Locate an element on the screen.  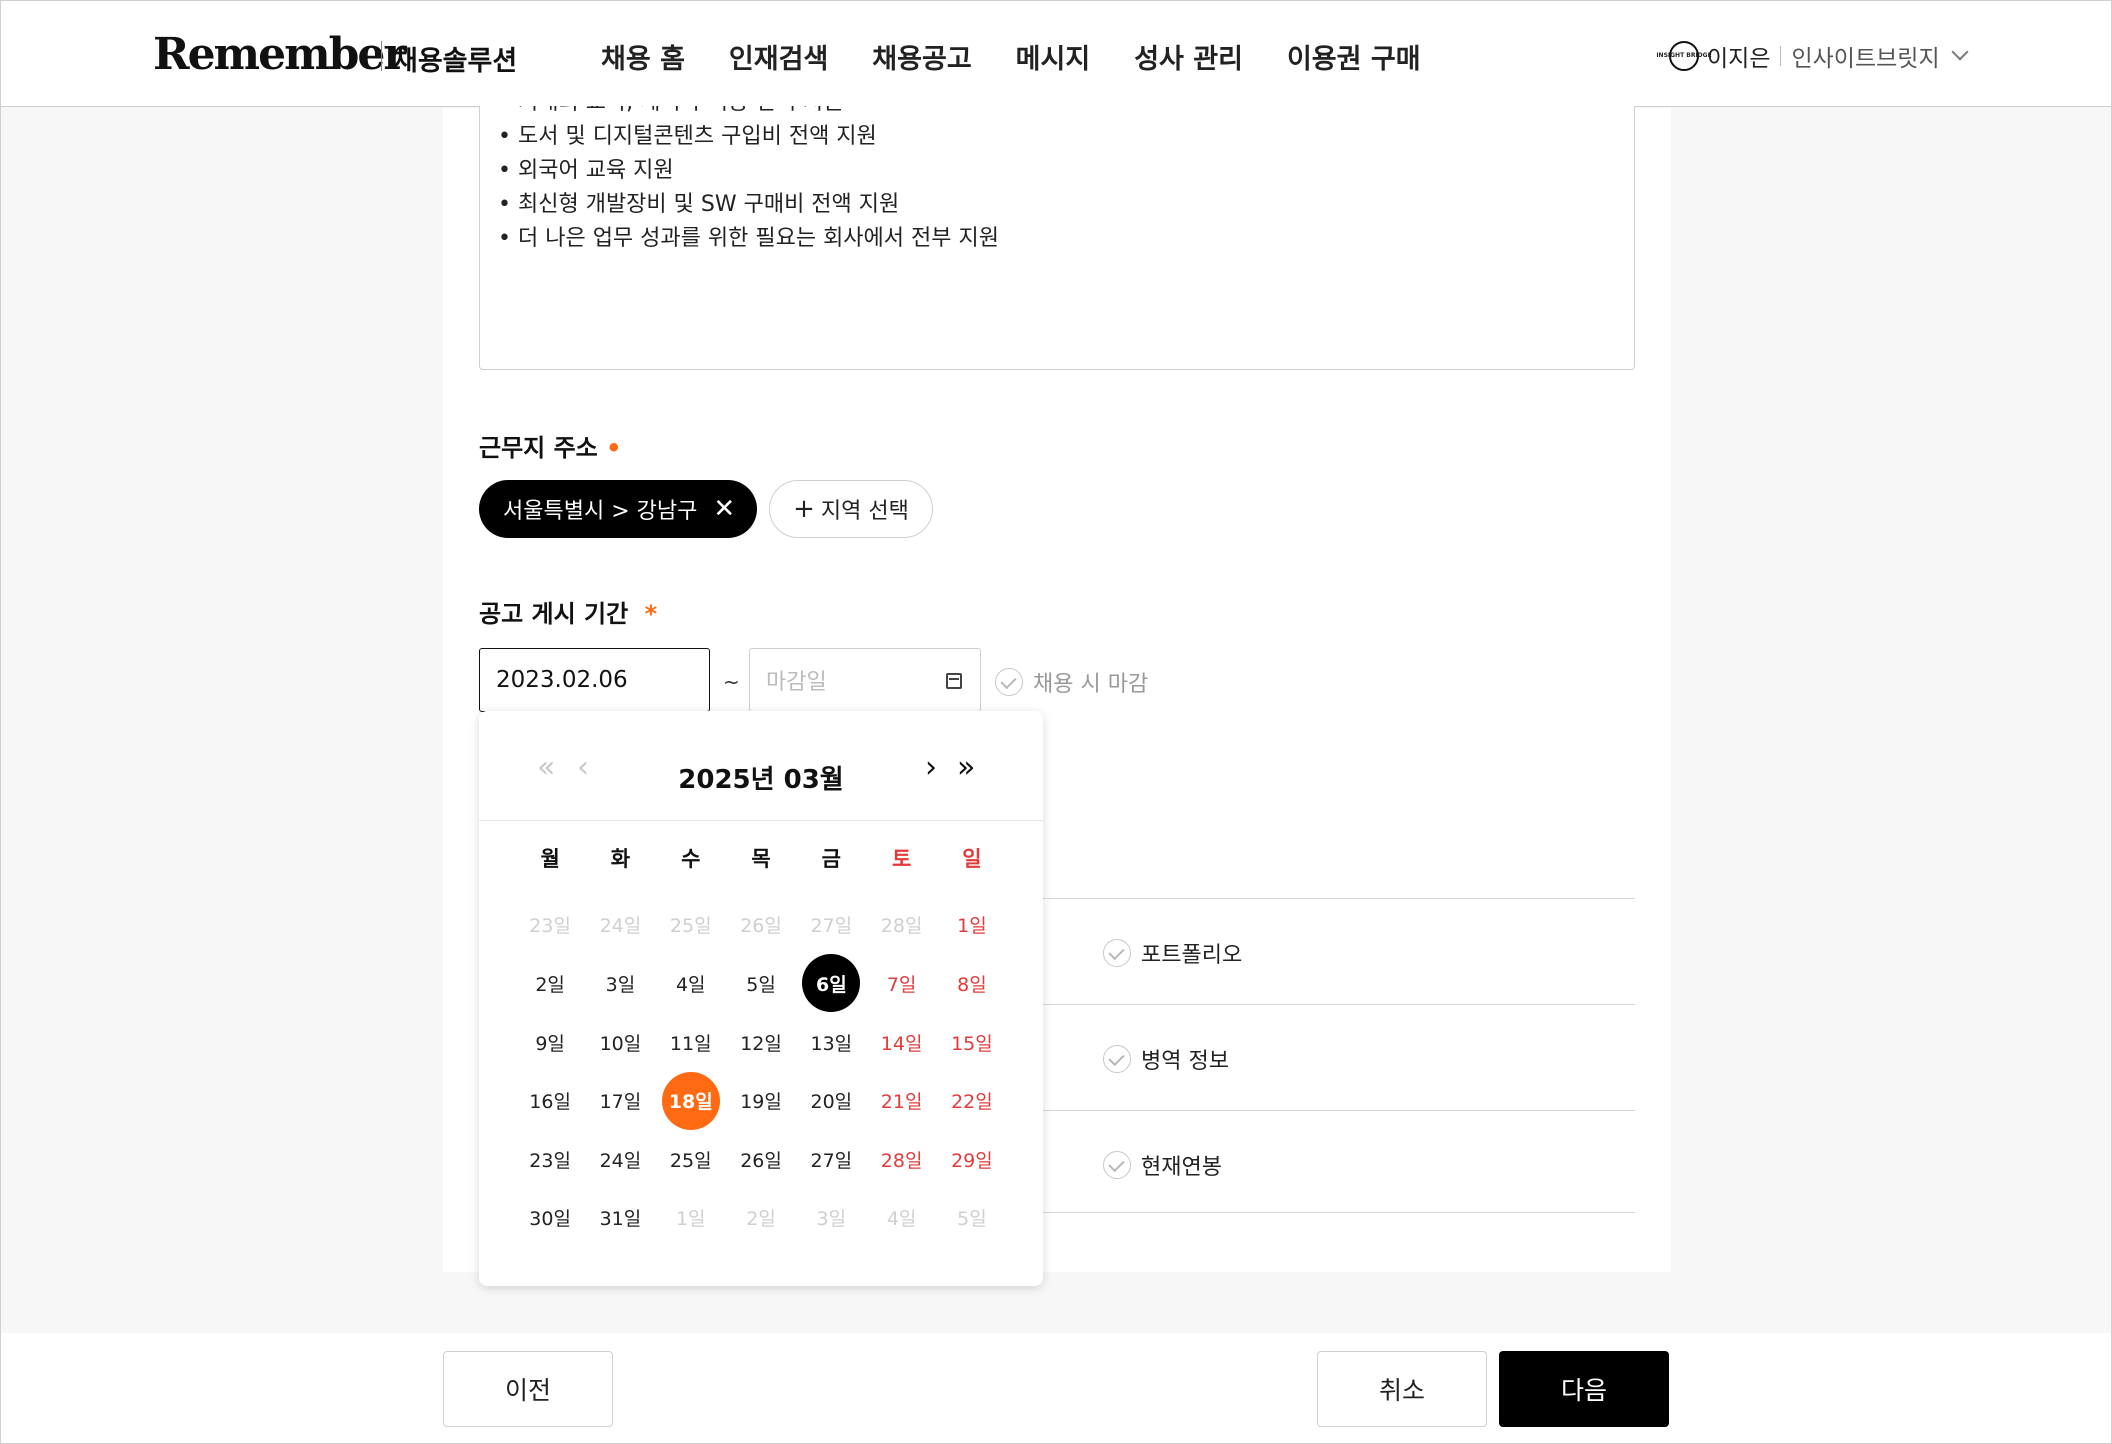
close-on-hire-checkbox: 채용 시 마감 is located at coordinates (1071, 682).